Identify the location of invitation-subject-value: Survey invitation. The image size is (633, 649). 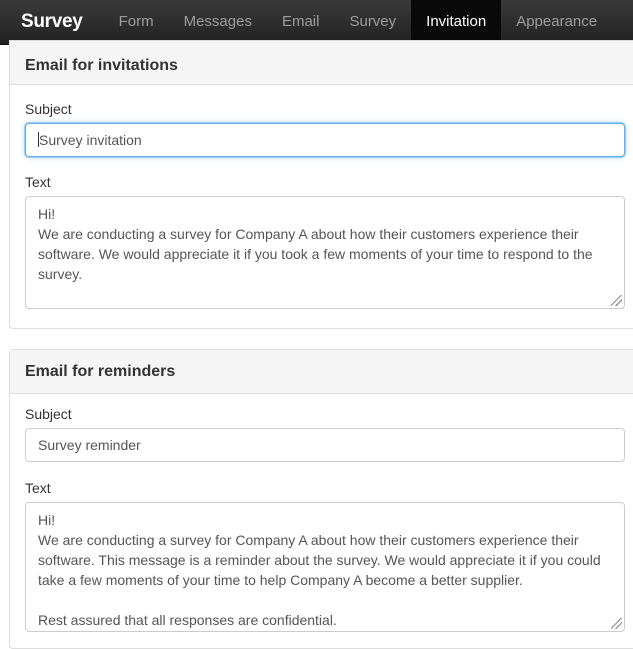
(90, 140).